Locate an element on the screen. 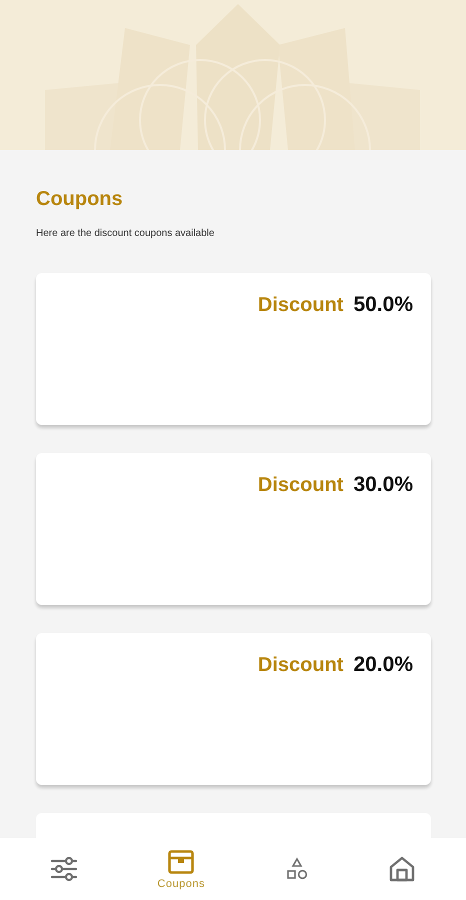  coupon-card: Discount 20.0% is located at coordinates (233, 709).